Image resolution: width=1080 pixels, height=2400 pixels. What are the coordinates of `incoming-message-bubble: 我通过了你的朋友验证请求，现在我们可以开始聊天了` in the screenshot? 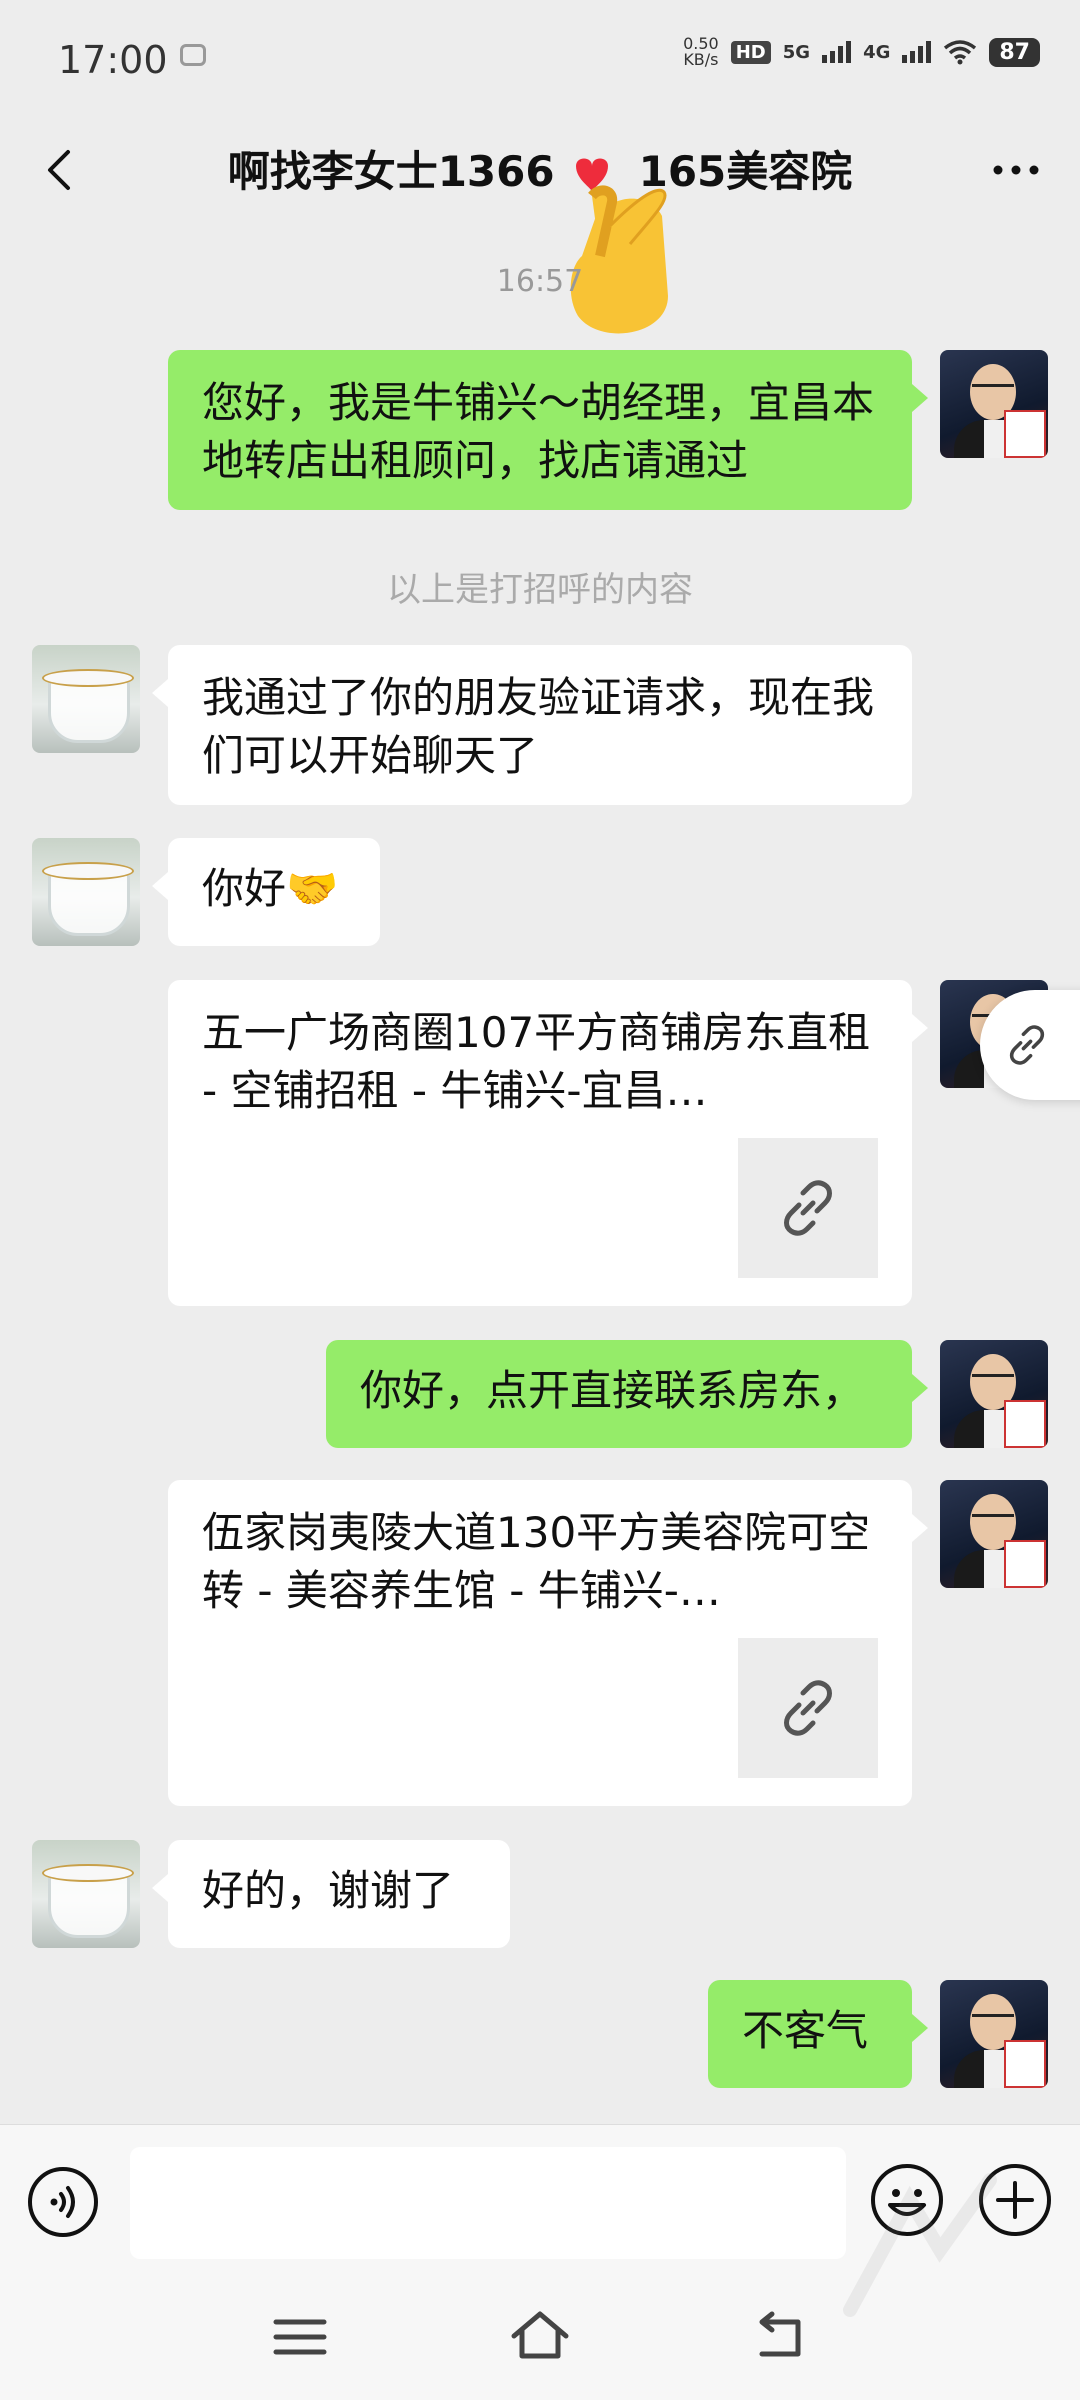 It's located at (532, 725).